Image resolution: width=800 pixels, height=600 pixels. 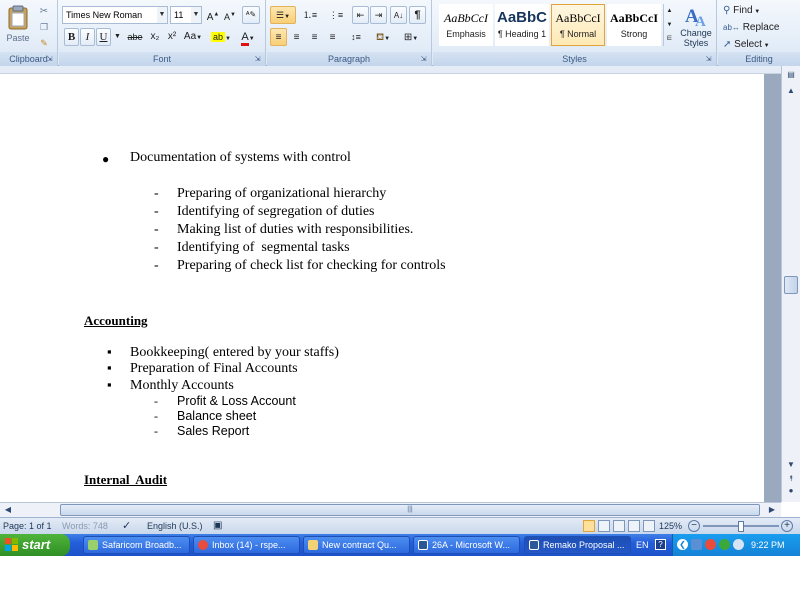 What do you see at coordinates (190, 36) in the screenshot?
I see `change-case-label: Aa` at bounding box center [190, 36].